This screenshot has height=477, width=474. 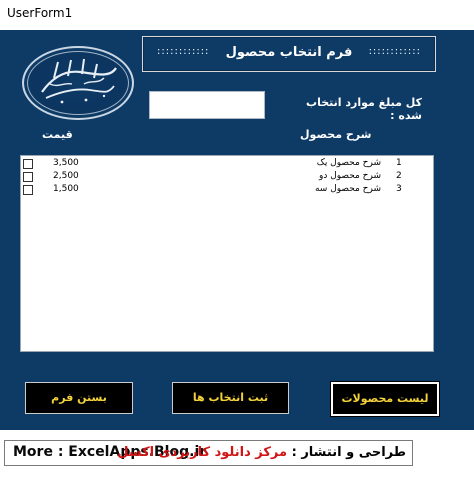 What do you see at coordinates (183, 51) in the screenshot?
I see `header-dots-left: ::::::::::::` at bounding box center [183, 51].